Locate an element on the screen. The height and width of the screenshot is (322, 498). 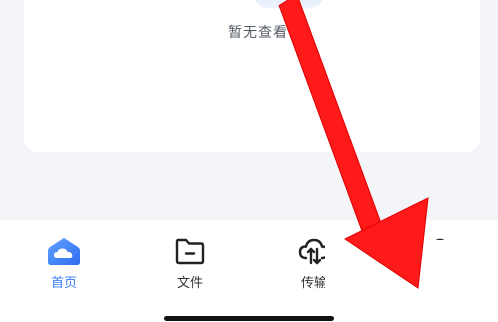
tab-files-label: 文件 is located at coordinates (189, 283).